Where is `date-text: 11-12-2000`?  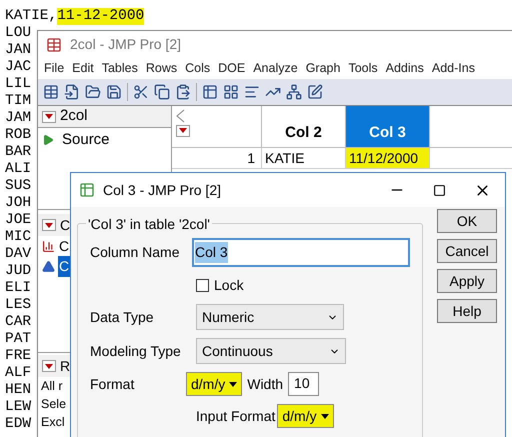
date-text: 11-12-2000 is located at coordinates (100, 16).